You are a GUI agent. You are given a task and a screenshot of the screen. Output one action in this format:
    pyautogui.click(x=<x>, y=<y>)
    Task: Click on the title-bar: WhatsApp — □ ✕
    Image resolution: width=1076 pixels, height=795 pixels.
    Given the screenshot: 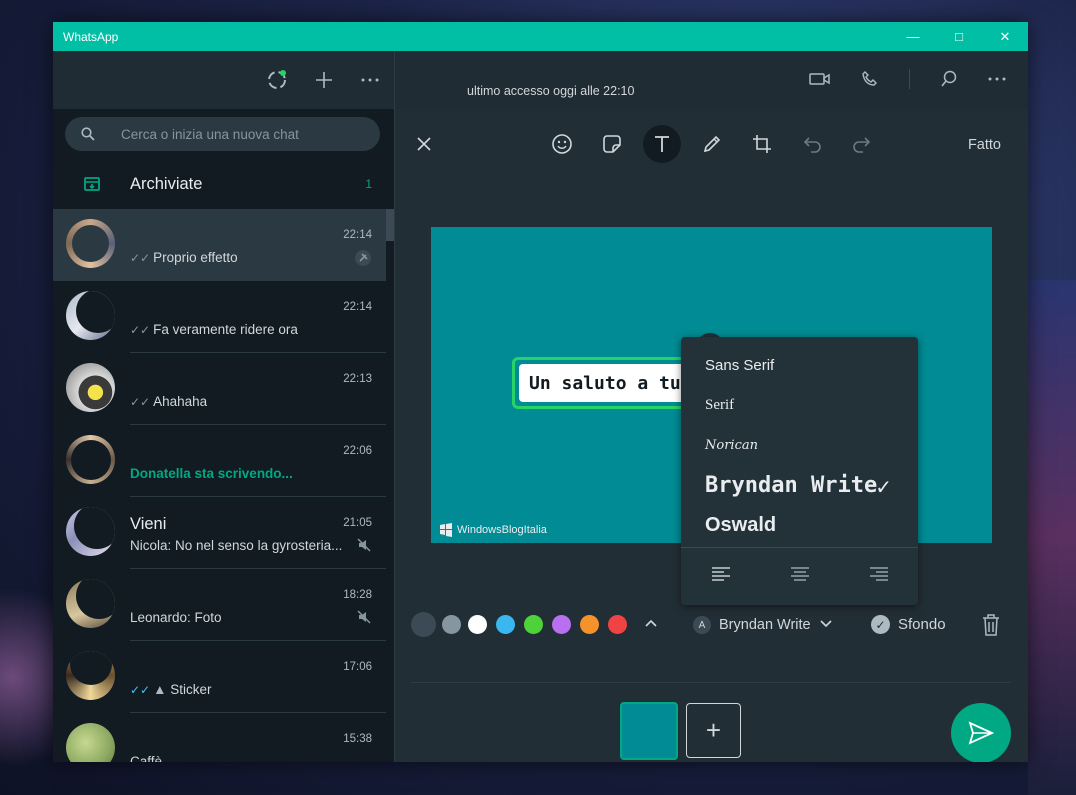 What is the action you would take?
    pyautogui.click(x=540, y=36)
    